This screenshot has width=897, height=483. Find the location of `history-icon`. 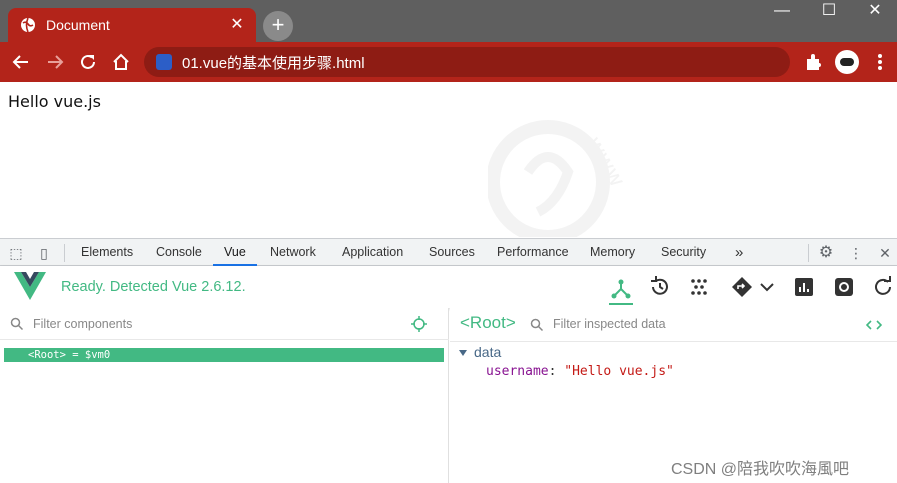

history-icon is located at coordinates (660, 287).